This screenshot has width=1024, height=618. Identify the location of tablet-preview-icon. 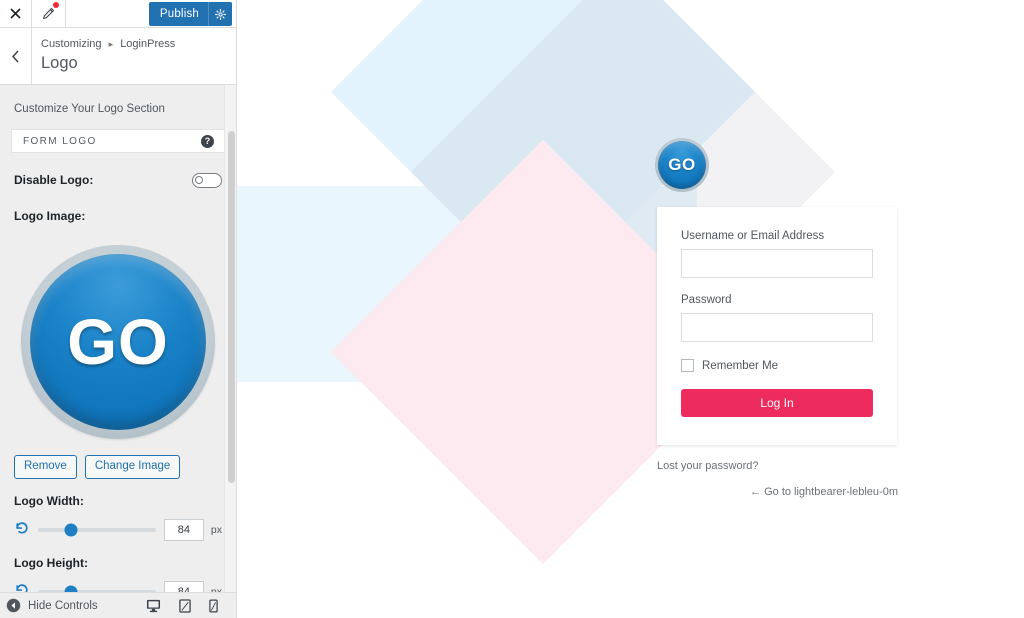
(185, 605).